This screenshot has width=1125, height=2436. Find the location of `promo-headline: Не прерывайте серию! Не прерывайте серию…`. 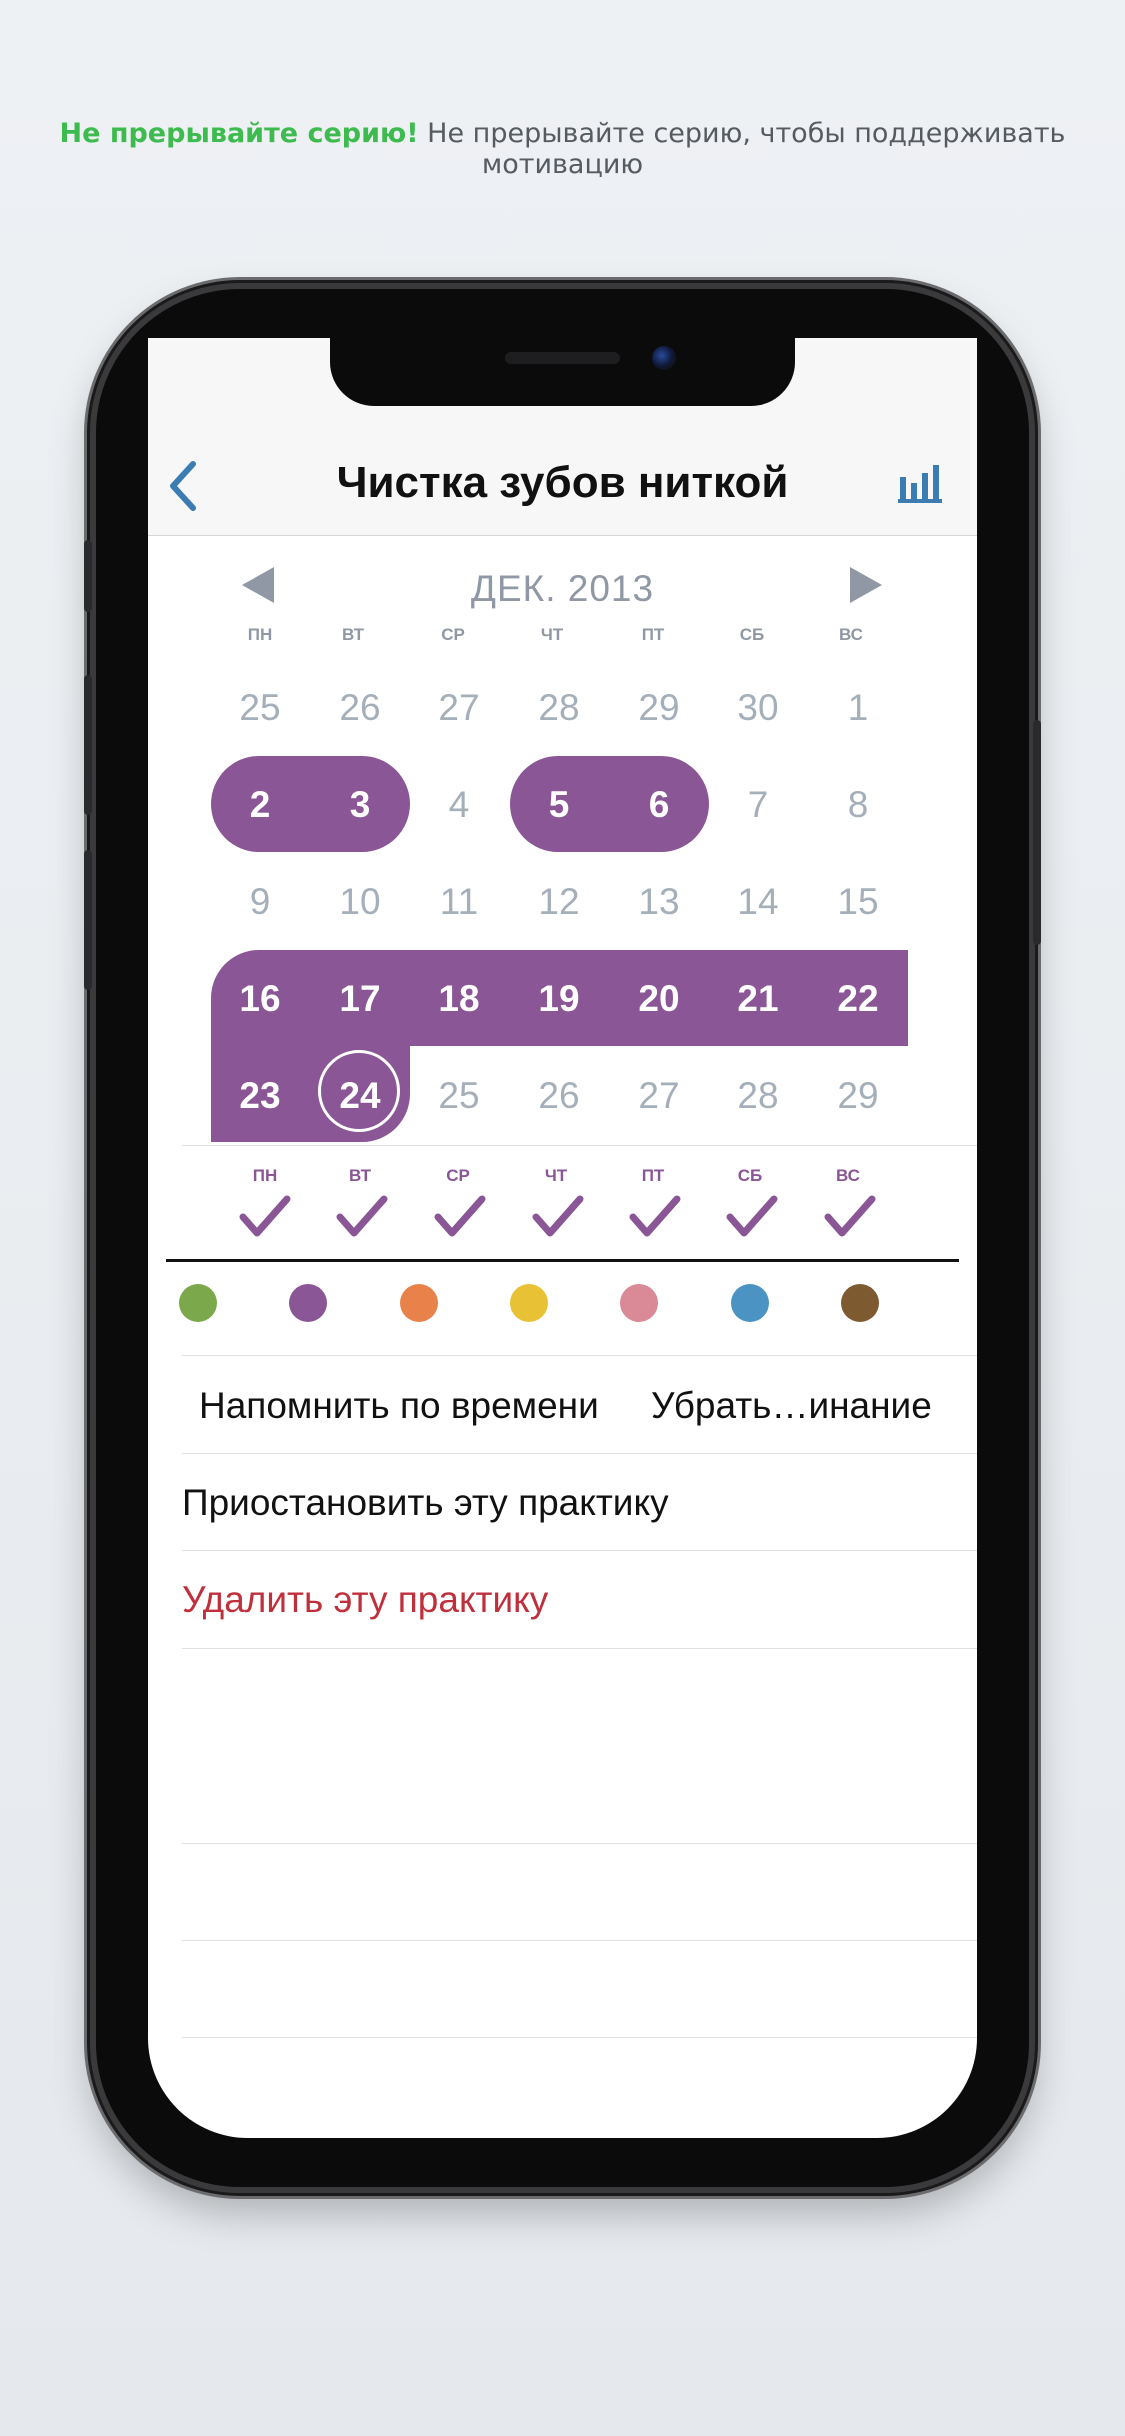

promo-headline: Не прерывайте серию! Не прерывайте серию… is located at coordinates (562, 149).